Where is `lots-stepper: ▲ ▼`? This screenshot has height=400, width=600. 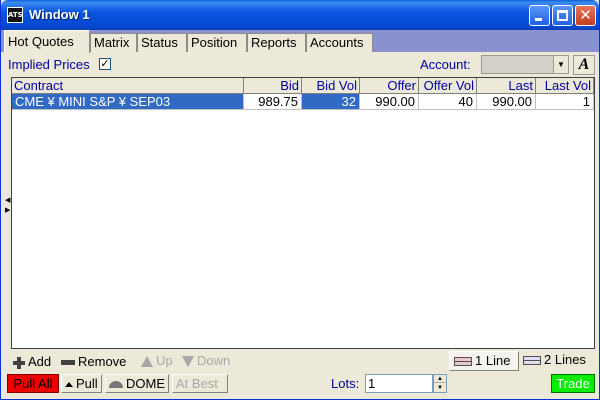
lots-stepper: ▲ ▼ is located at coordinates (440, 383).